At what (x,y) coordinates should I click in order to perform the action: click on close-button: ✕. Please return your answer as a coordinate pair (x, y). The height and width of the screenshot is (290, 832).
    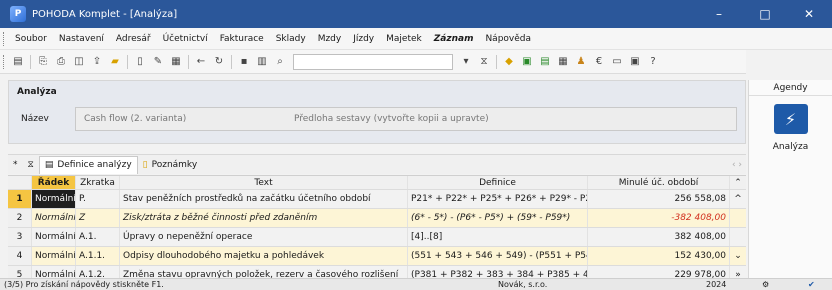
    Looking at the image, I should click on (809, 14).